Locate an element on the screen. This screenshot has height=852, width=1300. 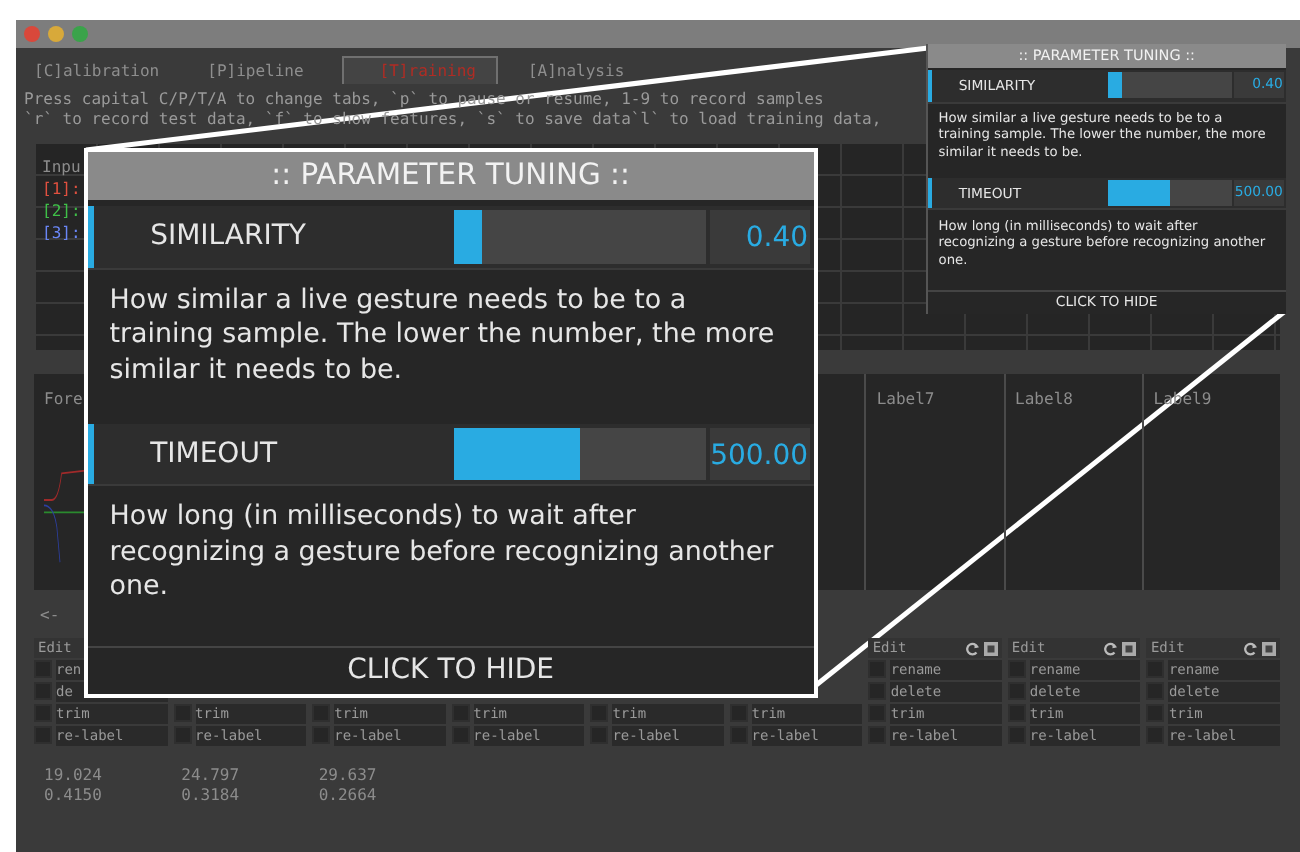
stat-value: 19.024 is located at coordinates (74, 776).